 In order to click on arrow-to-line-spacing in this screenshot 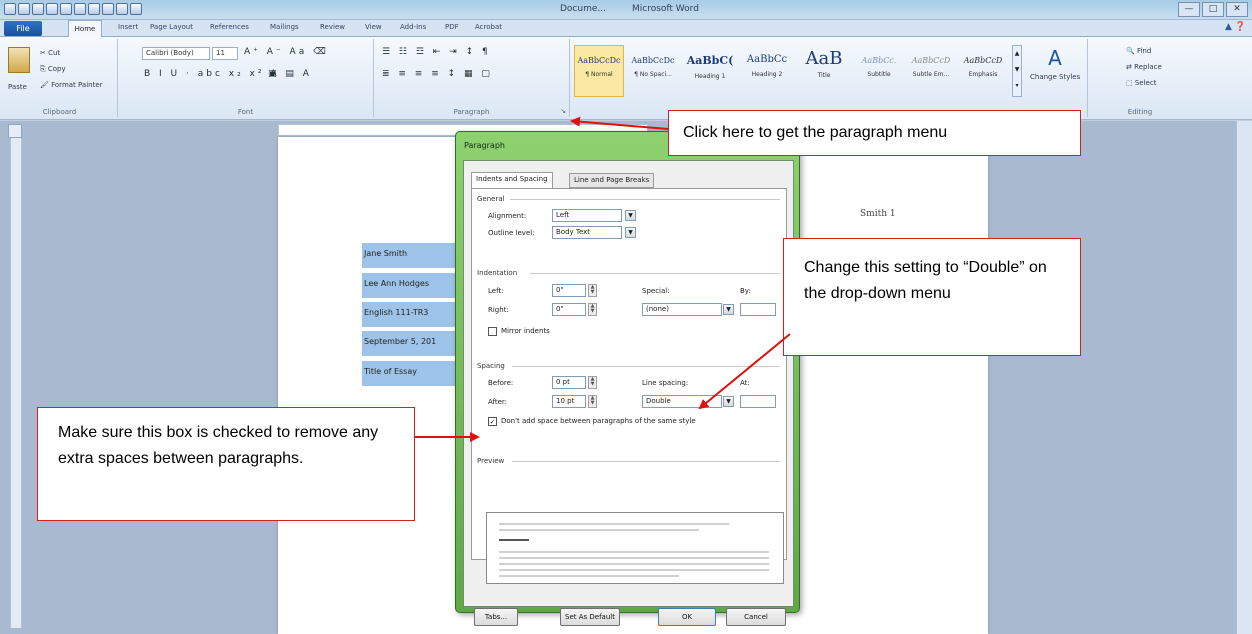, I will do `click(744, 371)`.